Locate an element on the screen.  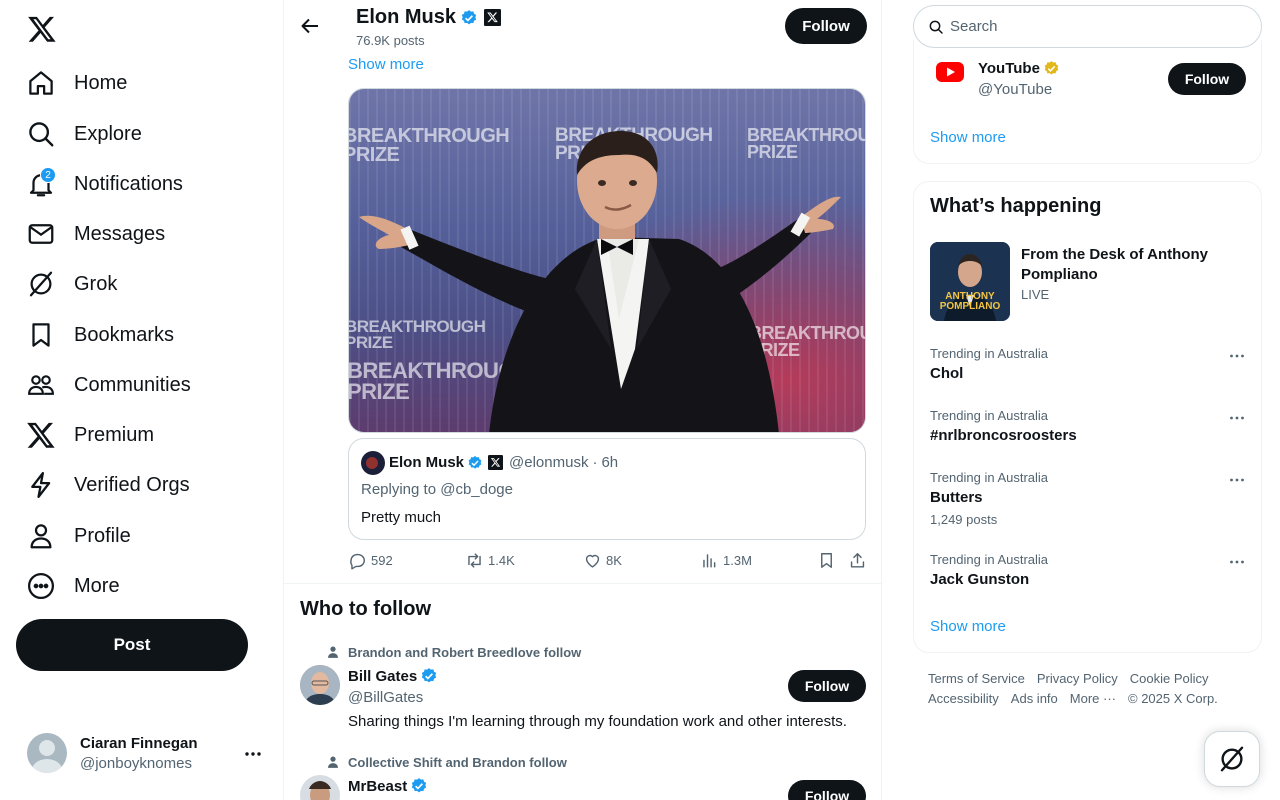
back-arrow-icon is located at coordinates (310, 26).